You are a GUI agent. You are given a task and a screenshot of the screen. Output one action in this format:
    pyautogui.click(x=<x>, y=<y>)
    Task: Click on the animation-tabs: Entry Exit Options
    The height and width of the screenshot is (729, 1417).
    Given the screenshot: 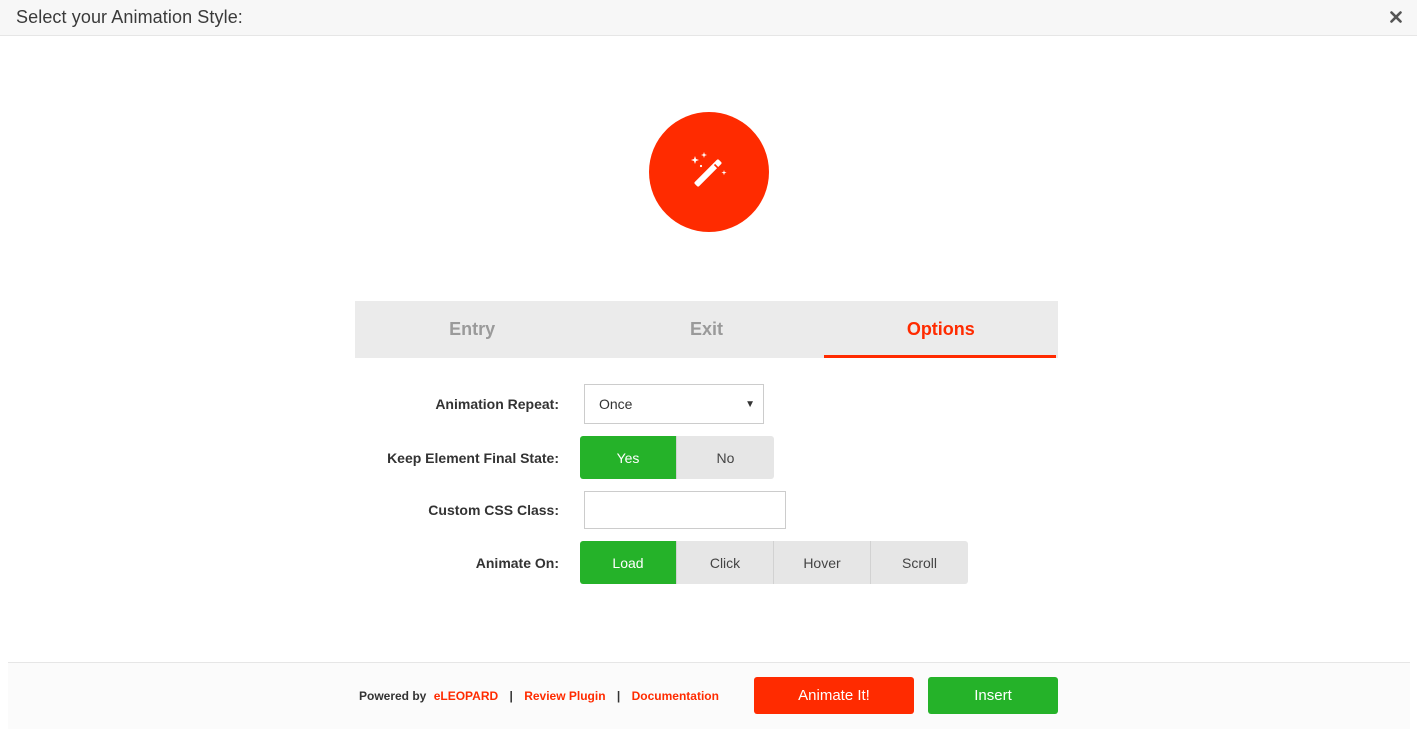 What is the action you would take?
    pyautogui.click(x=706, y=329)
    